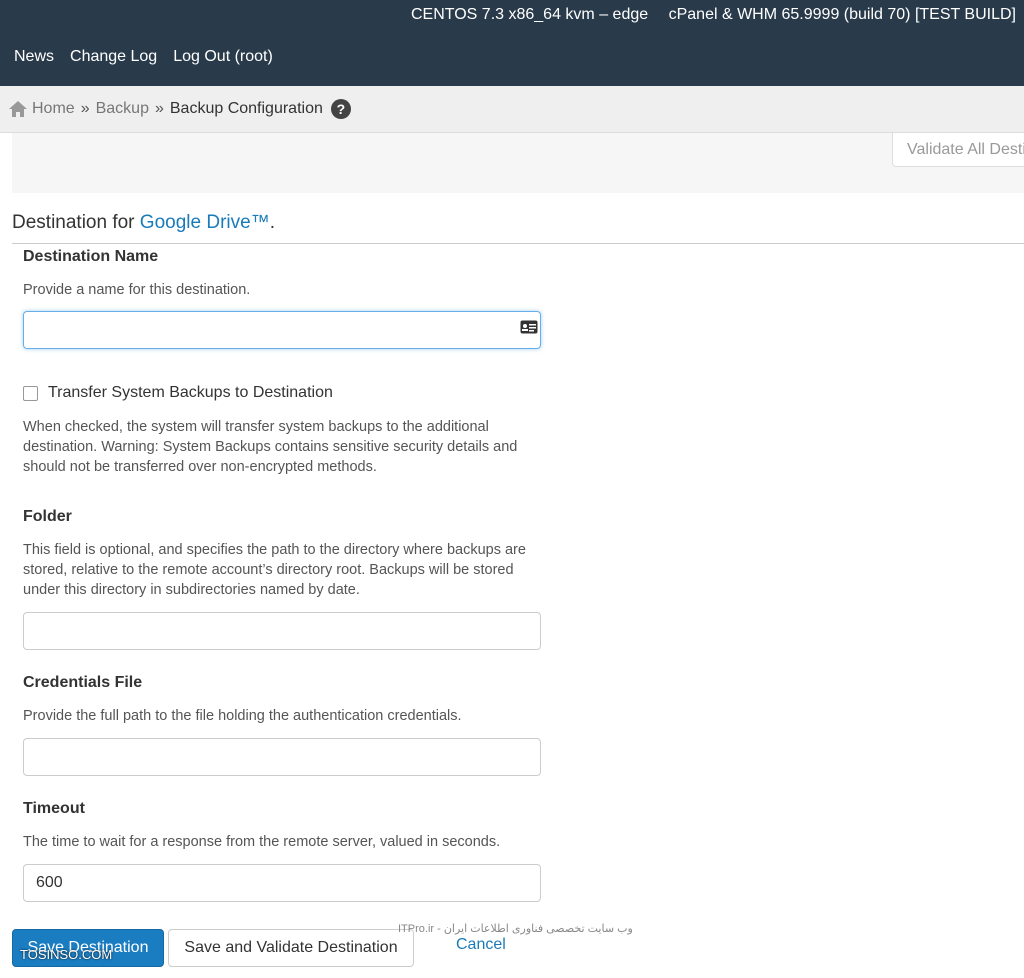 The width and height of the screenshot is (1024, 978). What do you see at coordinates (137, 290) in the screenshot?
I see `destination-name-desc: Provide a name for this destination.` at bounding box center [137, 290].